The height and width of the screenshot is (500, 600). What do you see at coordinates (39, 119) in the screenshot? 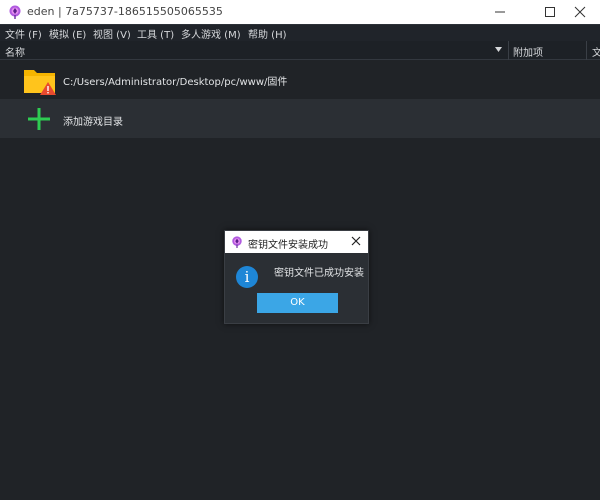
I see `add-icon` at bounding box center [39, 119].